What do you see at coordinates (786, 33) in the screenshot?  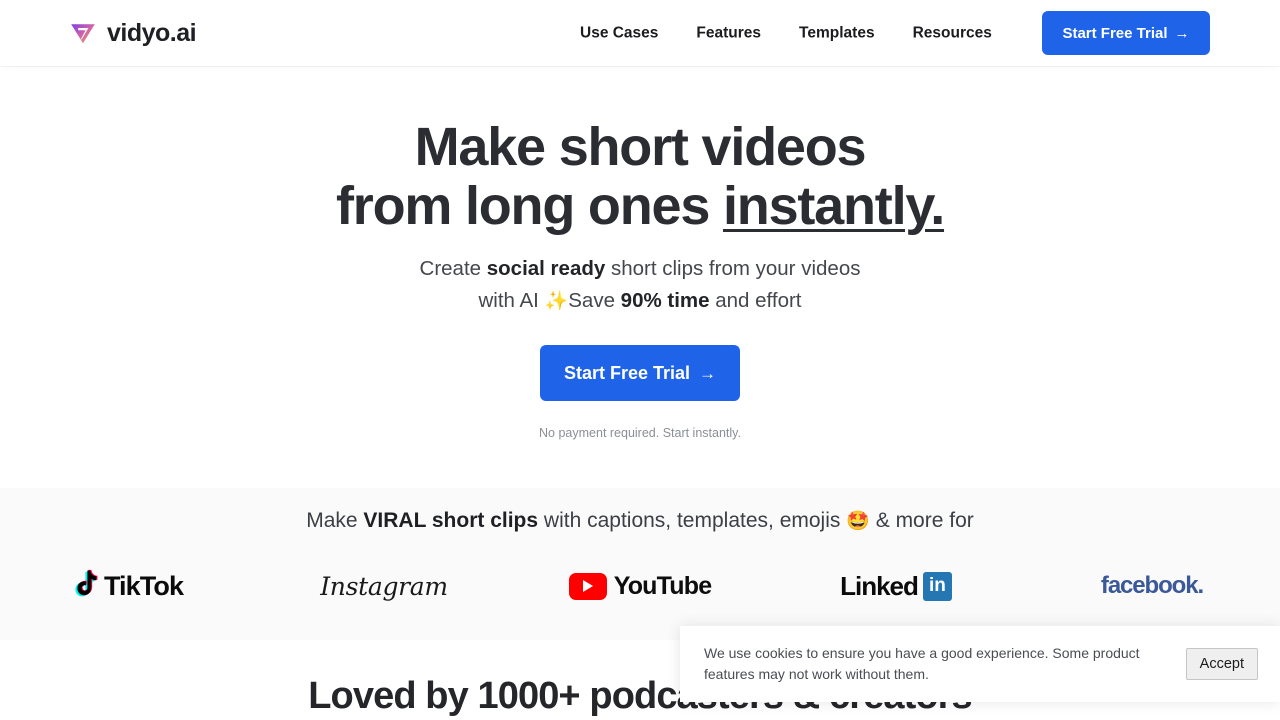 I see `main-nav: Use Cases Features Templates Resources` at bounding box center [786, 33].